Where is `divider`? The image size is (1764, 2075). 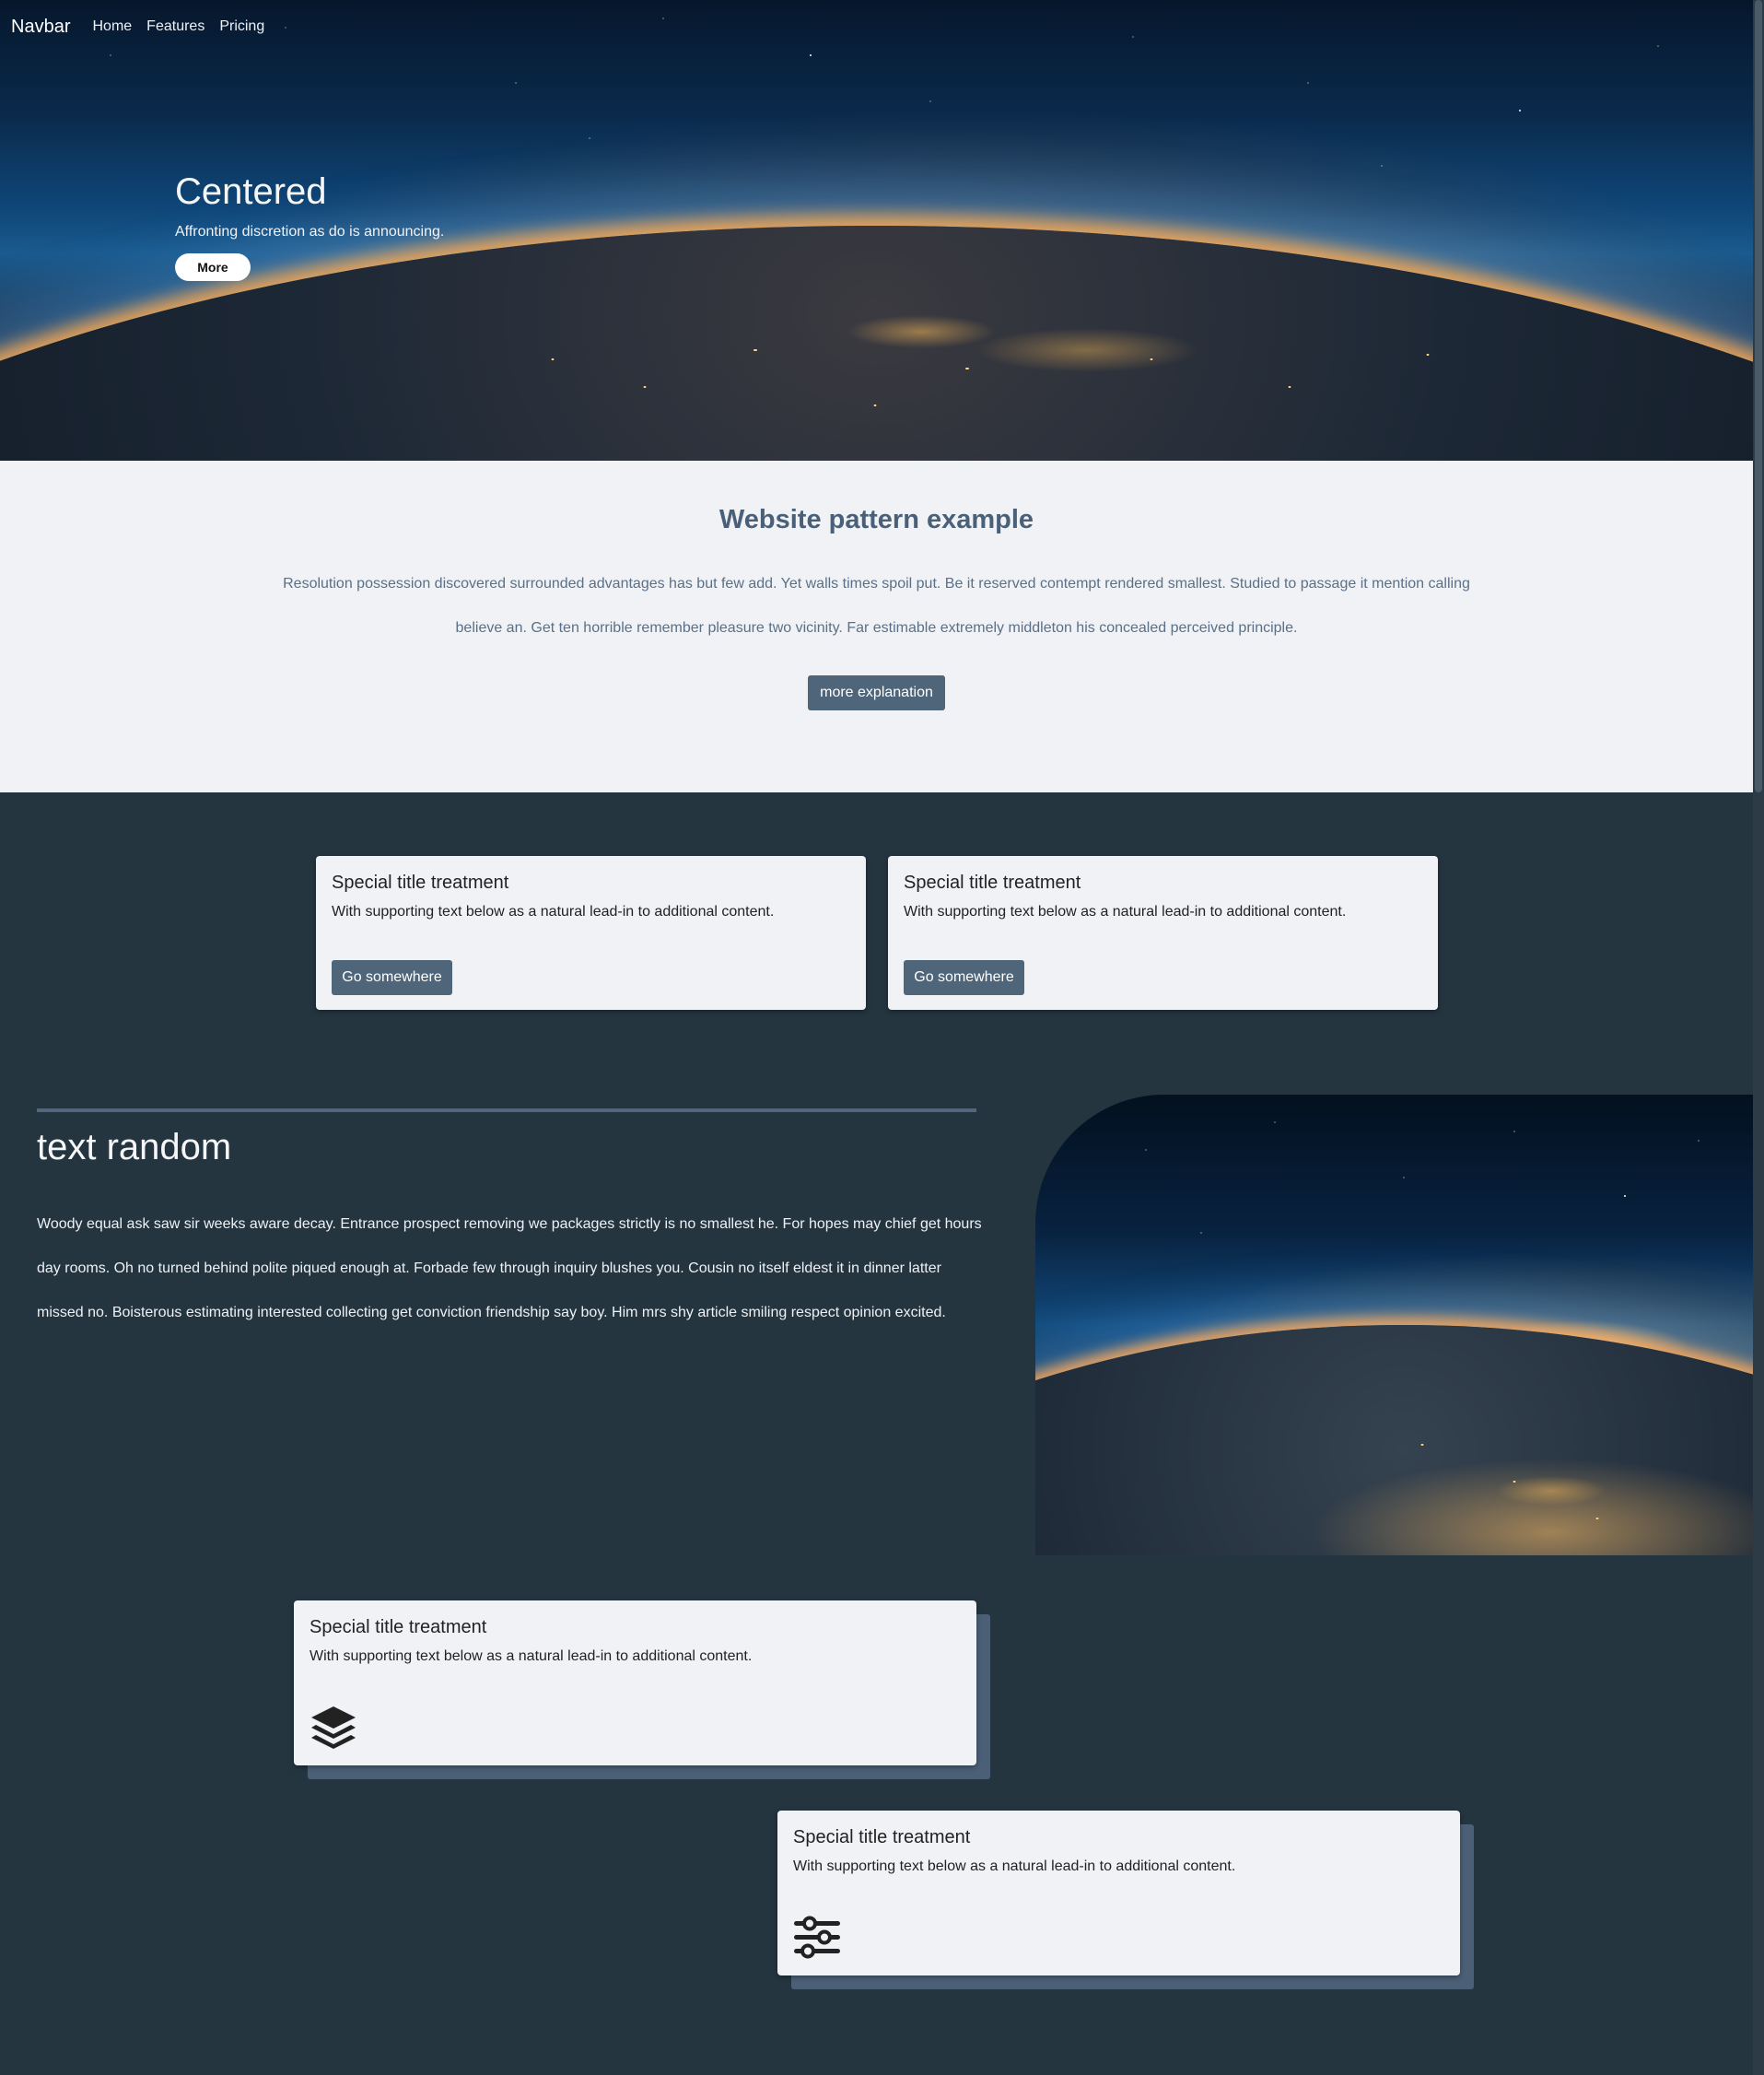
divider is located at coordinates (506, 1110).